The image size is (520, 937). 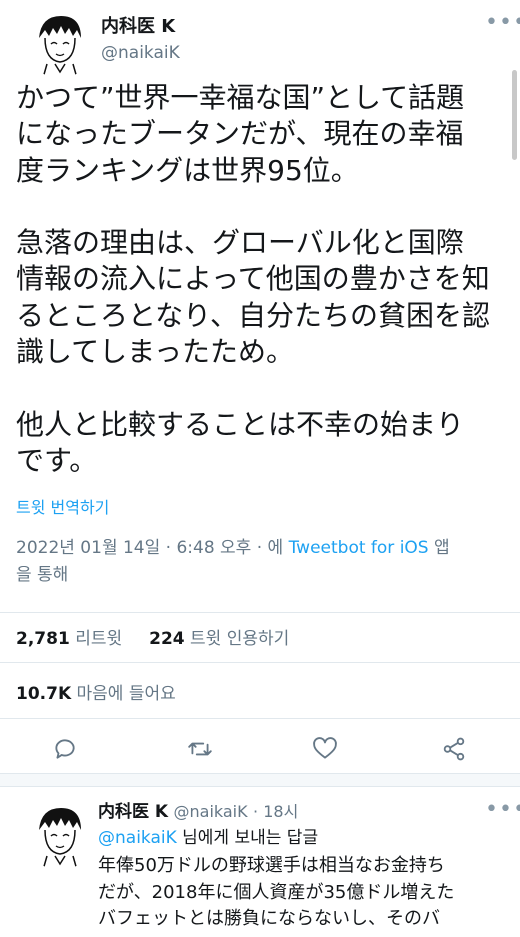 What do you see at coordinates (99, 639) in the screenshot?
I see `retweet-label: 리트윗` at bounding box center [99, 639].